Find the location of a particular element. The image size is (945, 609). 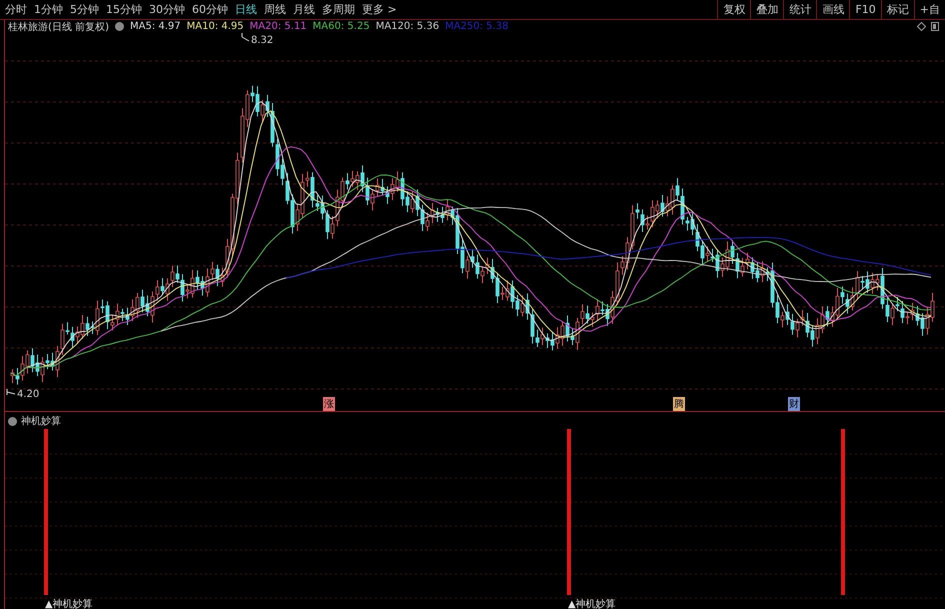

period-tab: 日线 is located at coordinates (246, 9).